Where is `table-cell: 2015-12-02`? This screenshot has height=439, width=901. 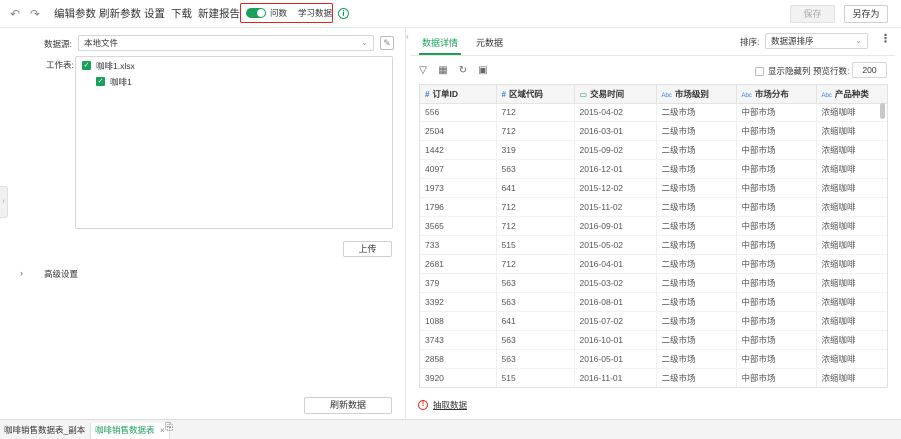
table-cell: 2015-12-02 is located at coordinates (615, 188).